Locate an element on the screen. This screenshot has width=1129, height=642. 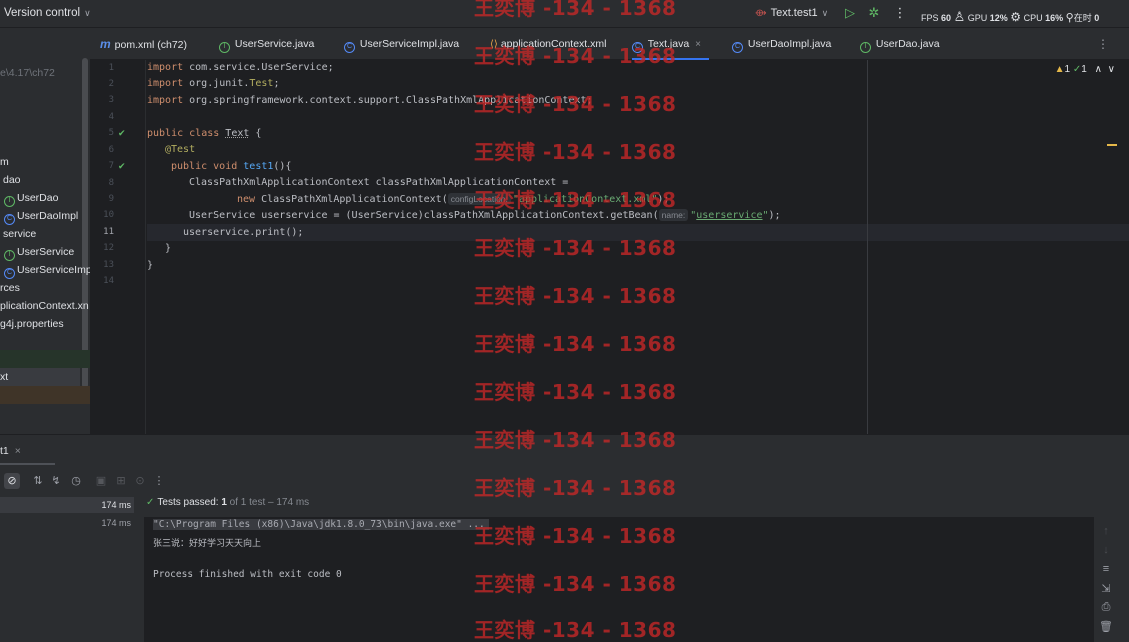
warning-count: 1 is located at coordinates (1067, 69).